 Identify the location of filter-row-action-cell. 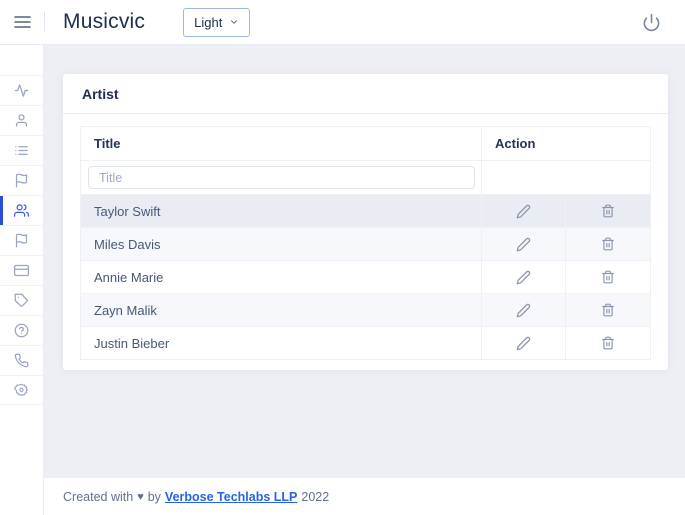
(566, 177).